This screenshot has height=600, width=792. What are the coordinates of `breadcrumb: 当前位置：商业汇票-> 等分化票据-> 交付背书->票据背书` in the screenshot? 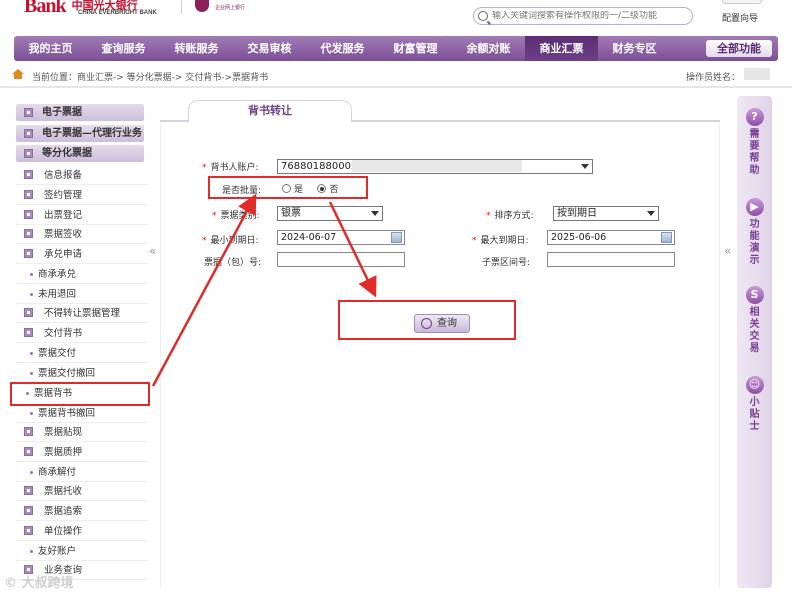 It's located at (150, 78).